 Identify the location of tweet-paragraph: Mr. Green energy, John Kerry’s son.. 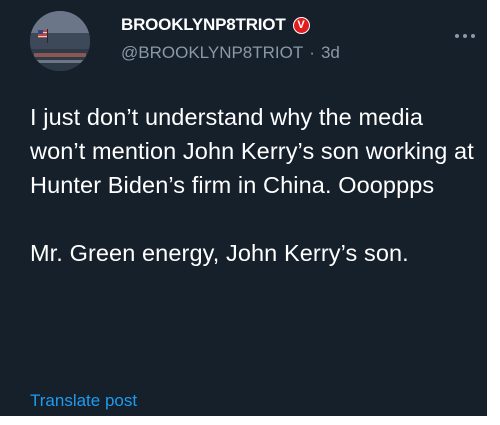
(219, 253).